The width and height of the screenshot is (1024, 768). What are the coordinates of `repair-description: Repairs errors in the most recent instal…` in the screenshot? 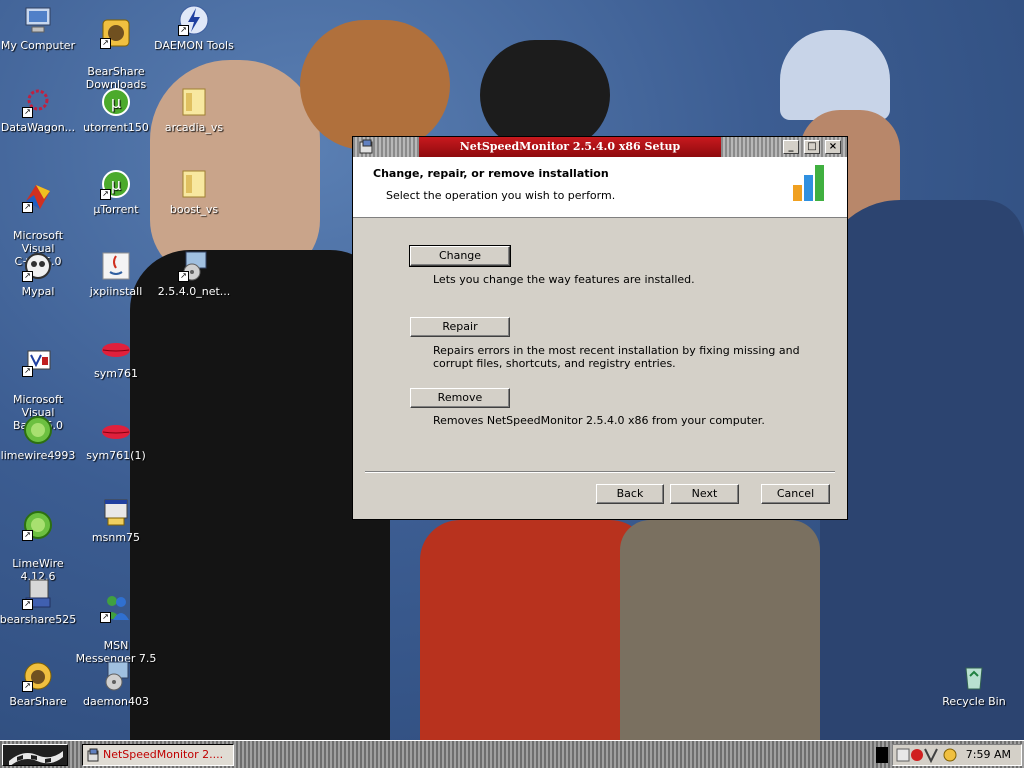 It's located at (616, 357).